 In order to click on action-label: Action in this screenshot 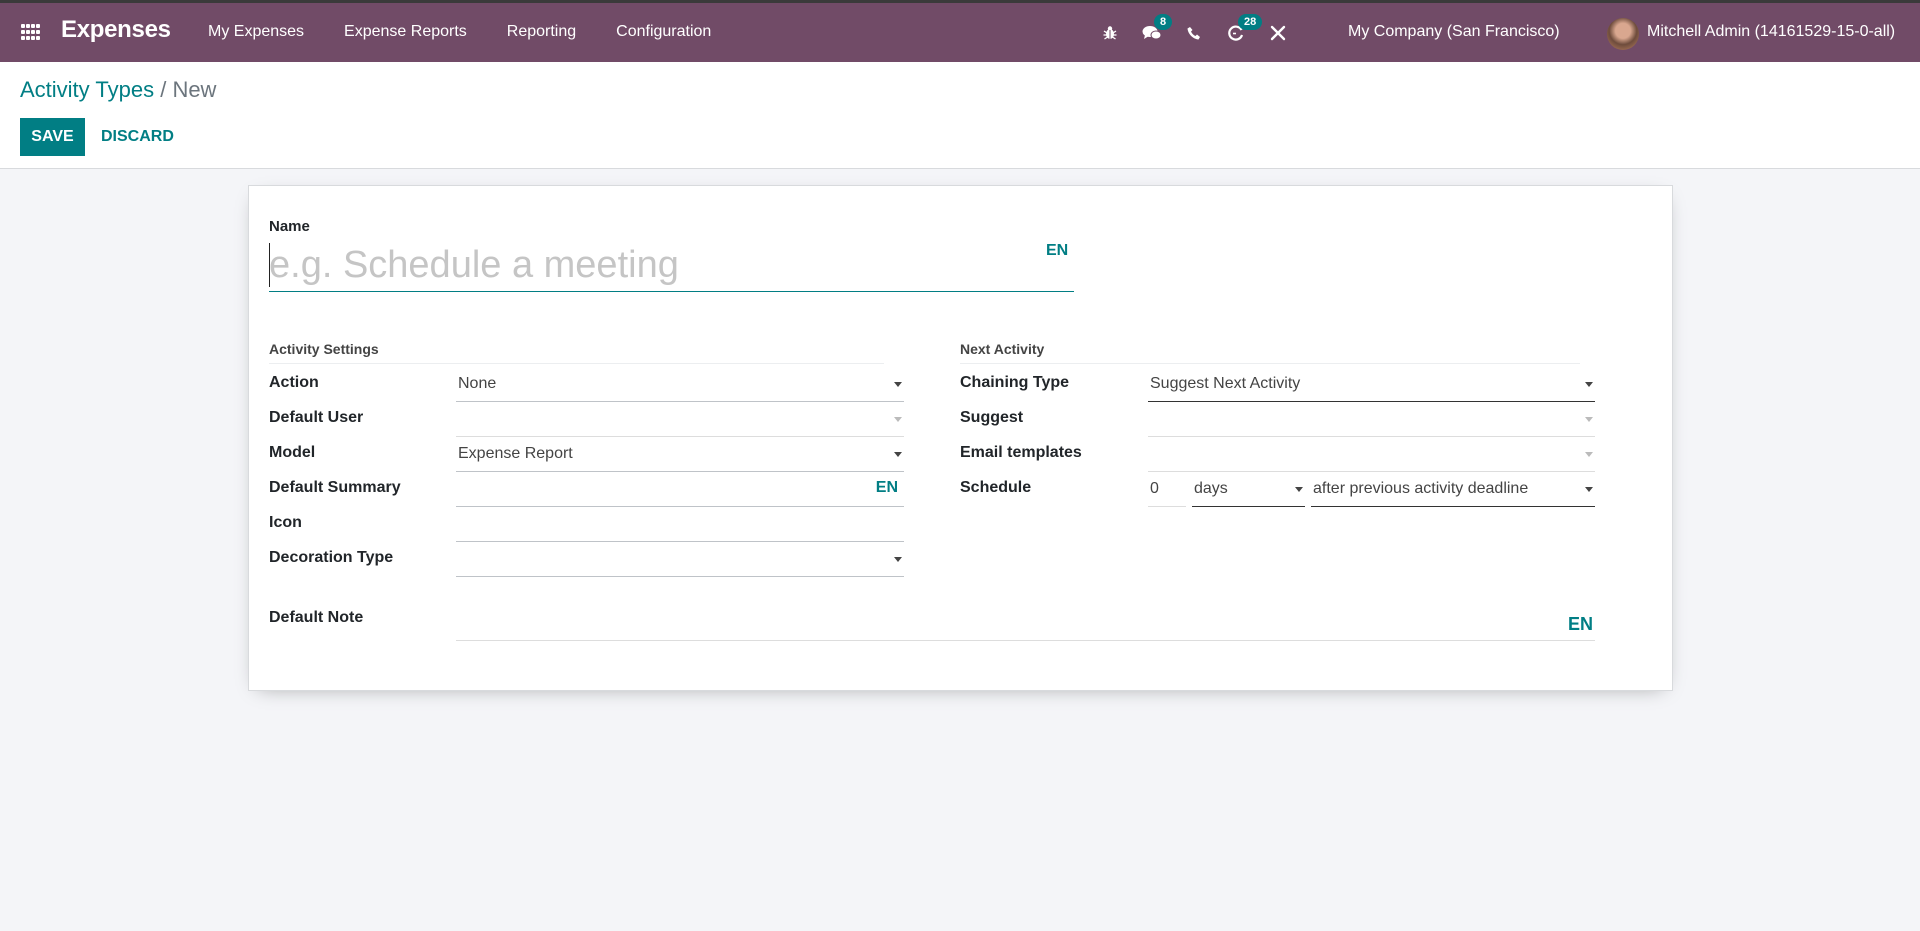, I will do `click(294, 382)`.